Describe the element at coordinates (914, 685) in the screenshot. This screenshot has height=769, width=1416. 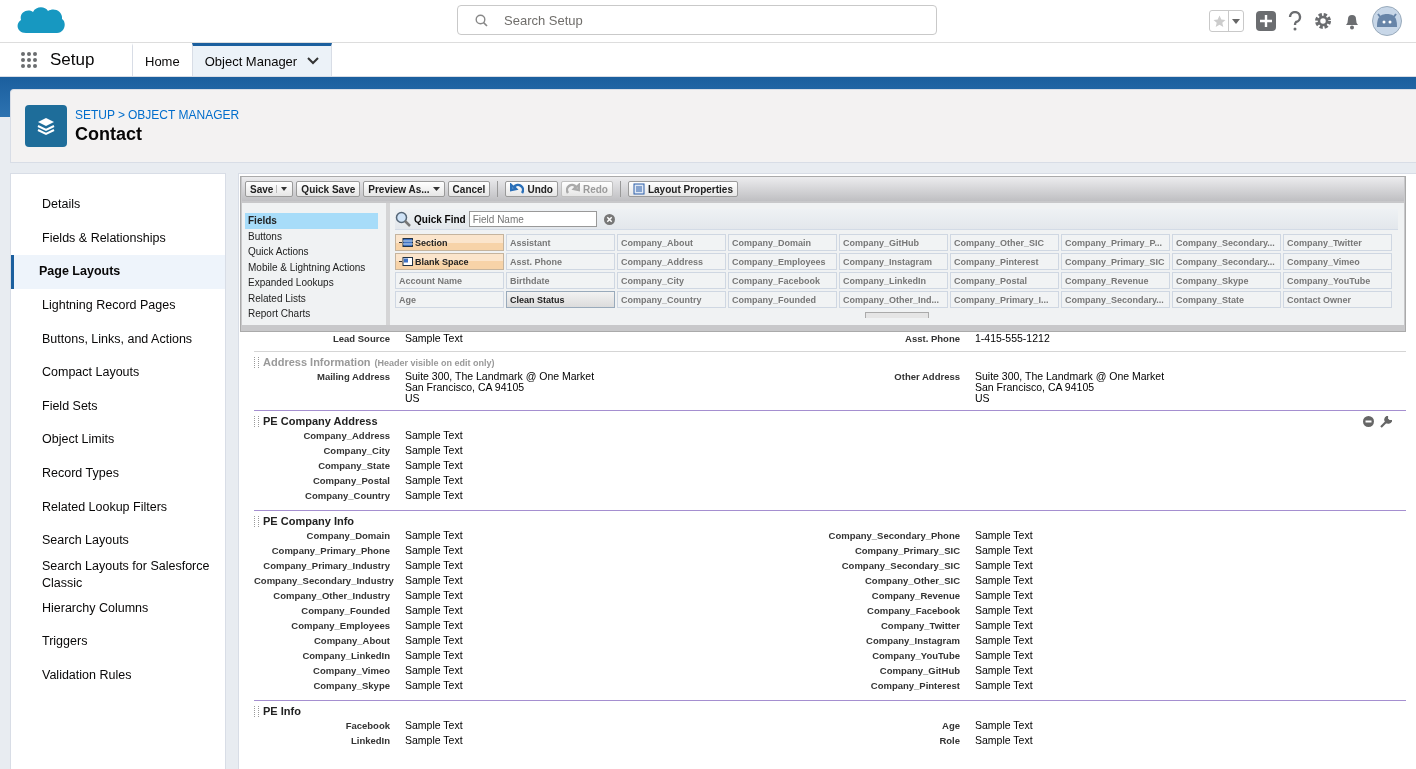
I see `field-label: Company_Pinterest` at that location.